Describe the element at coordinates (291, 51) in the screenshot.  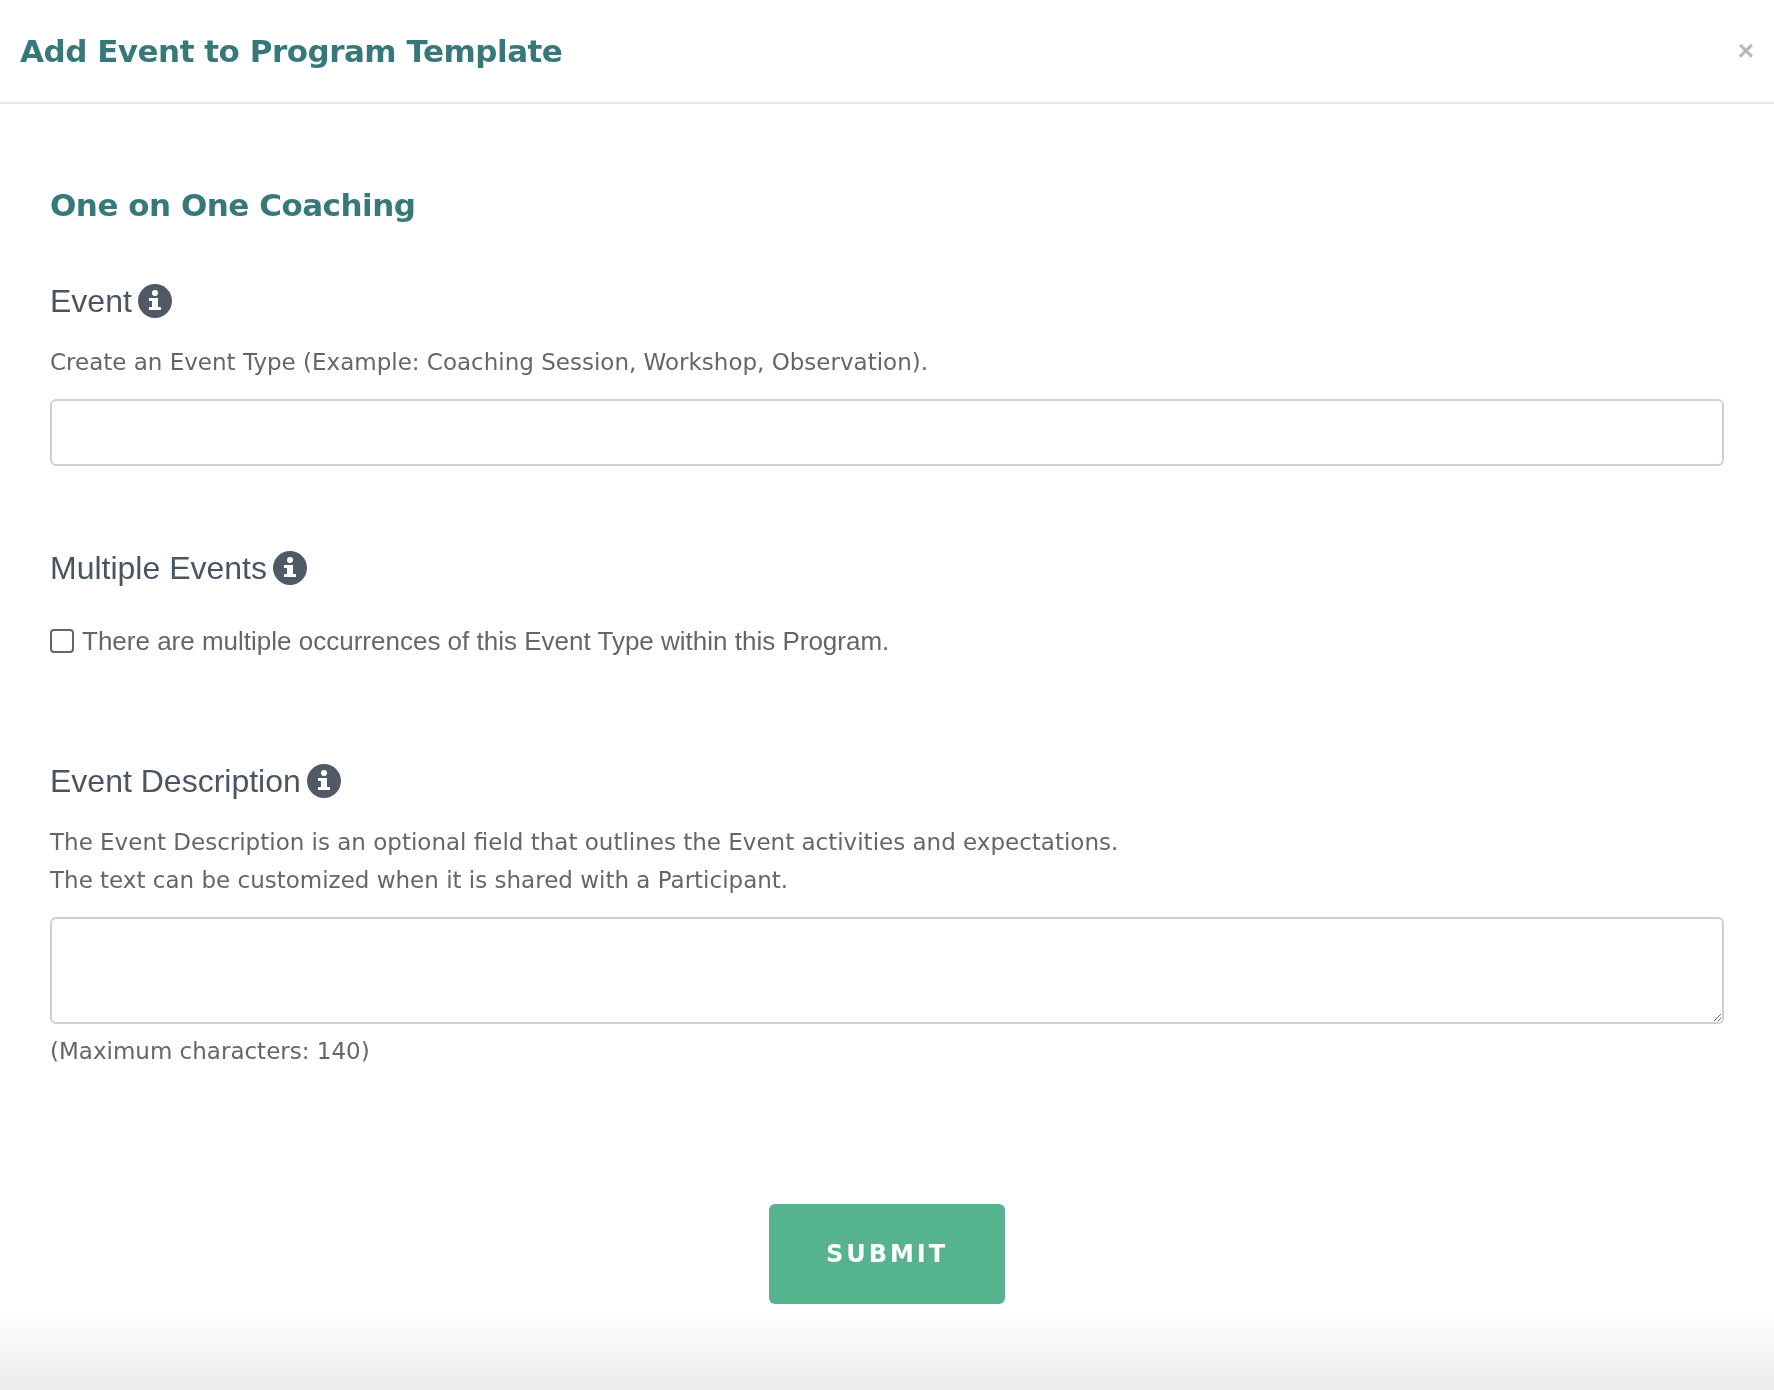
I see `dialog-title: Add Event to Program Template` at that location.